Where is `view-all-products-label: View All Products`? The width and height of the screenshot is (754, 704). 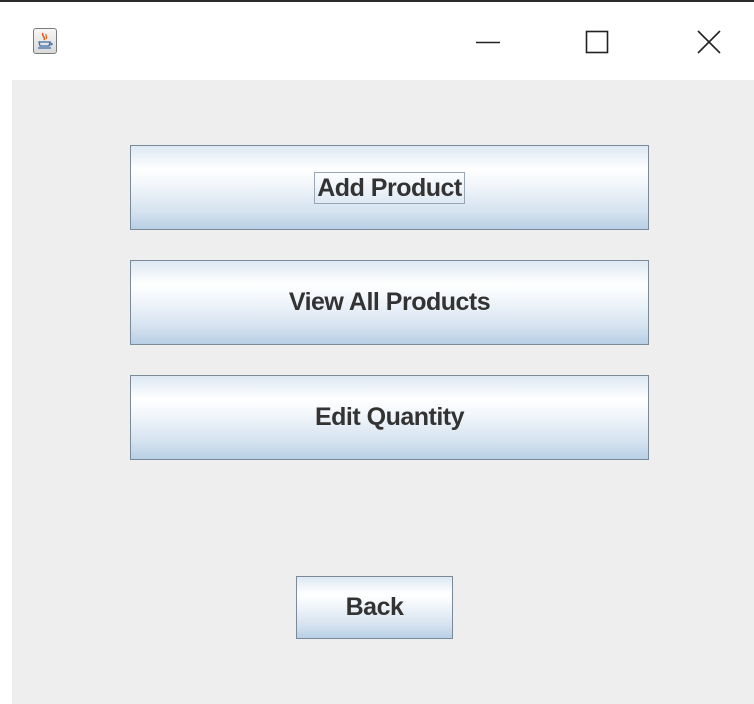 view-all-products-label: View All Products is located at coordinates (389, 302).